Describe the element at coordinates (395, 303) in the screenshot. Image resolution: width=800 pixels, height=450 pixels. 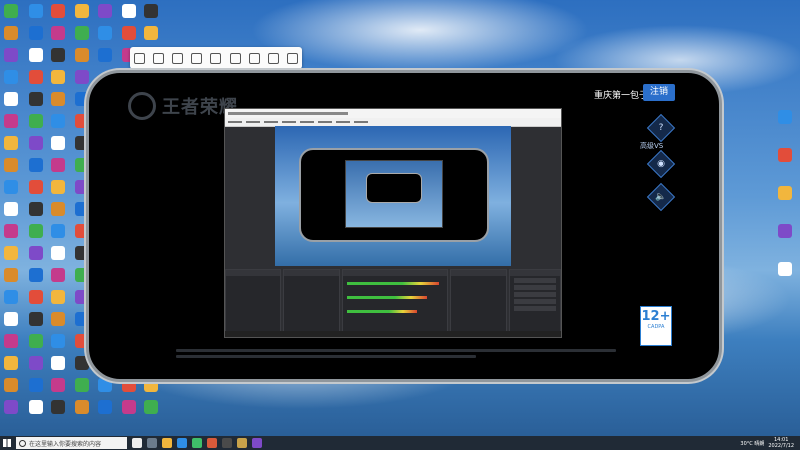
I see `audio-mixer-dock` at that location.